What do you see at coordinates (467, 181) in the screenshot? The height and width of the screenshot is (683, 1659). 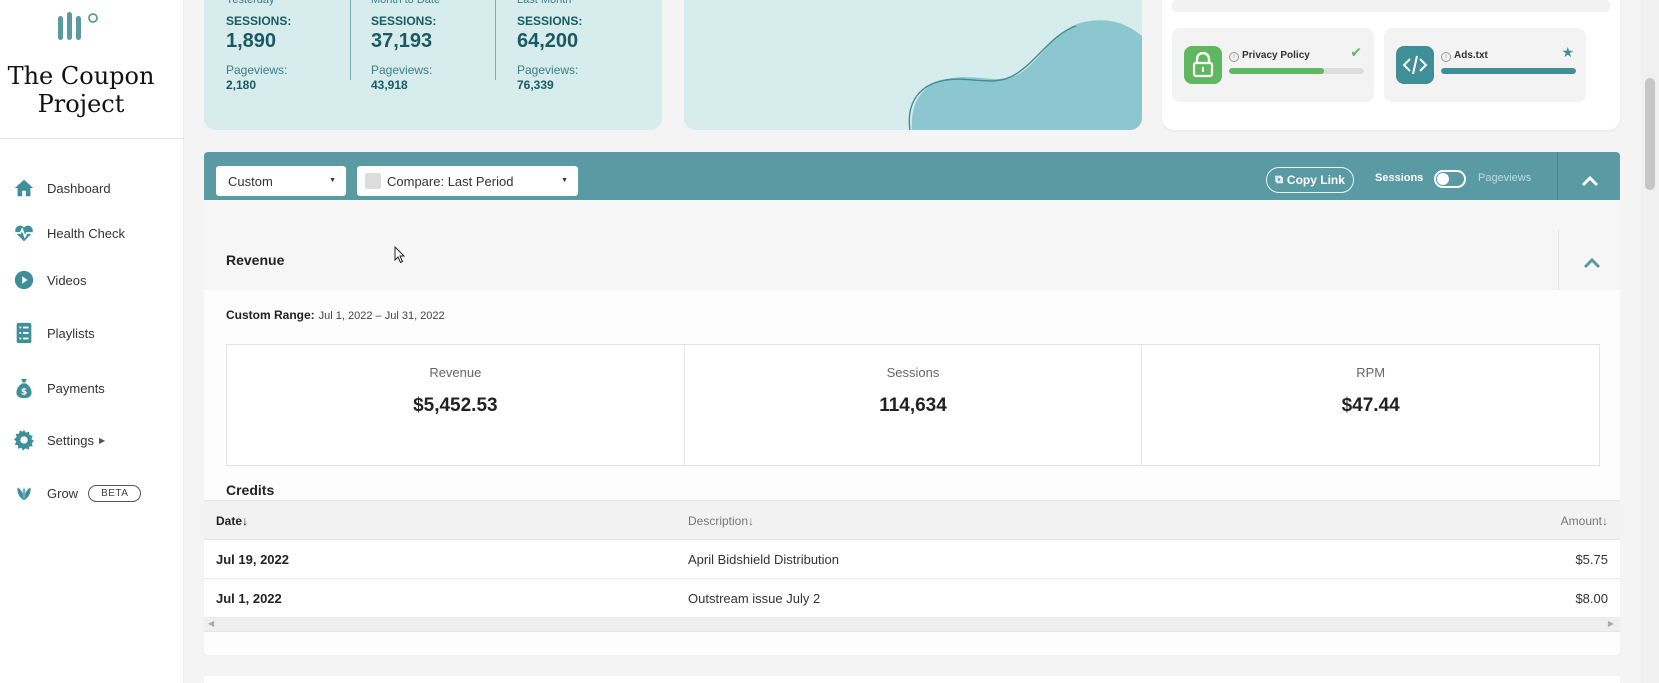 I see `compare-select: Compare: Last Period ▼` at bounding box center [467, 181].